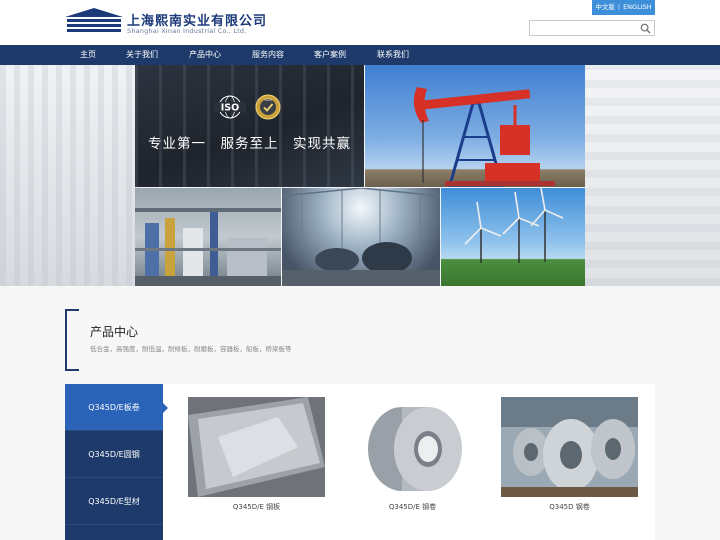 The height and width of the screenshot is (540, 720). Describe the element at coordinates (360, 55) in the screenshot. I see `main-nav: 主页 关于我们 产品中心 服务内容 客户案例 联系我们` at that location.